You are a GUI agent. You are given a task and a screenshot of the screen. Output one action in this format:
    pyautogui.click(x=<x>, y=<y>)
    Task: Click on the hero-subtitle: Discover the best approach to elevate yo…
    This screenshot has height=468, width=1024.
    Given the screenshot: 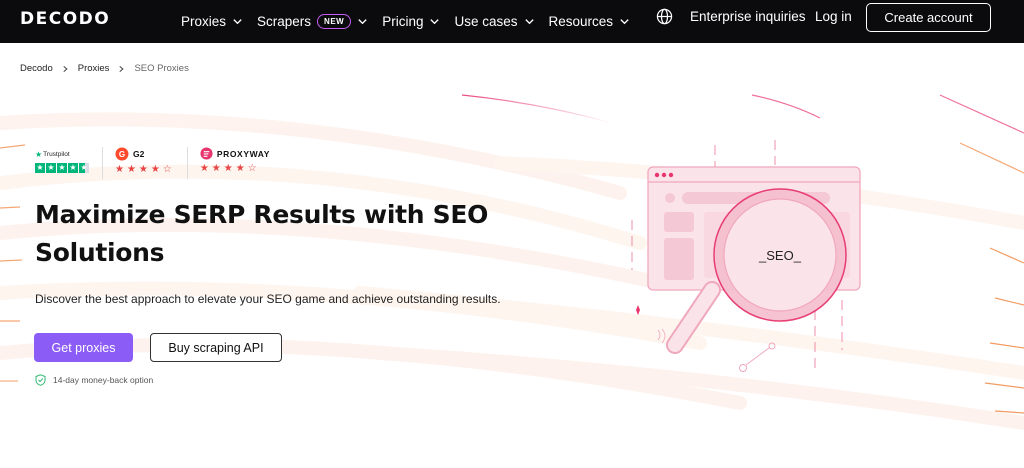 What is the action you would take?
    pyautogui.click(x=268, y=299)
    